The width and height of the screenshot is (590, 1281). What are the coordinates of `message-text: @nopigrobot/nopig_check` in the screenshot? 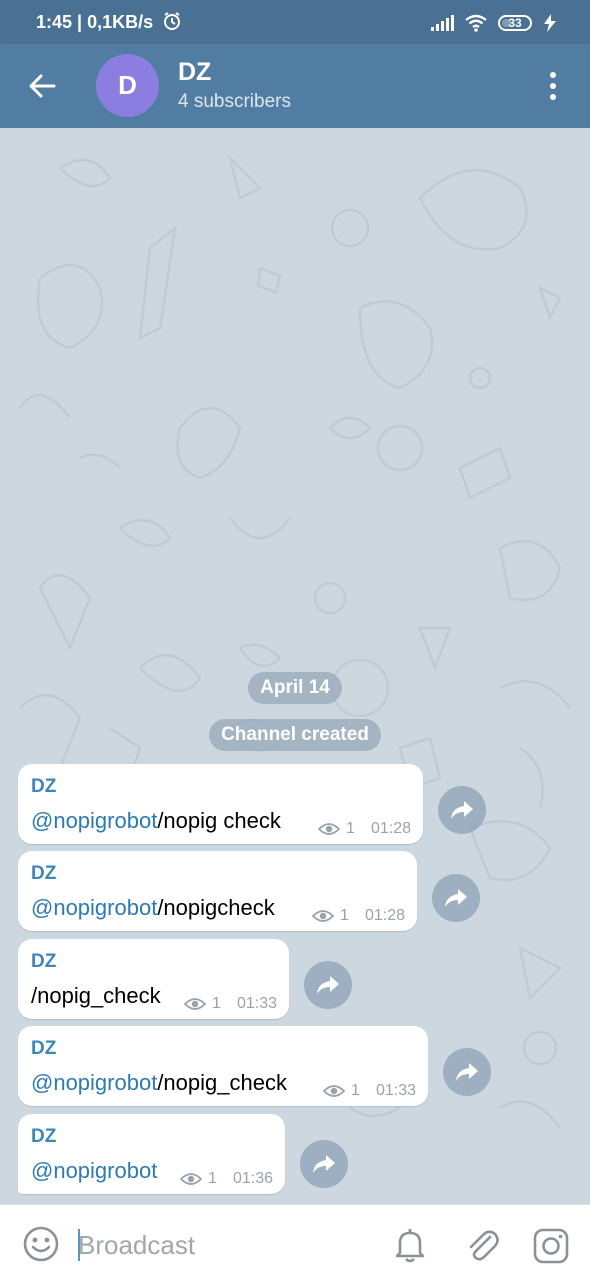 It's located at (159, 1082).